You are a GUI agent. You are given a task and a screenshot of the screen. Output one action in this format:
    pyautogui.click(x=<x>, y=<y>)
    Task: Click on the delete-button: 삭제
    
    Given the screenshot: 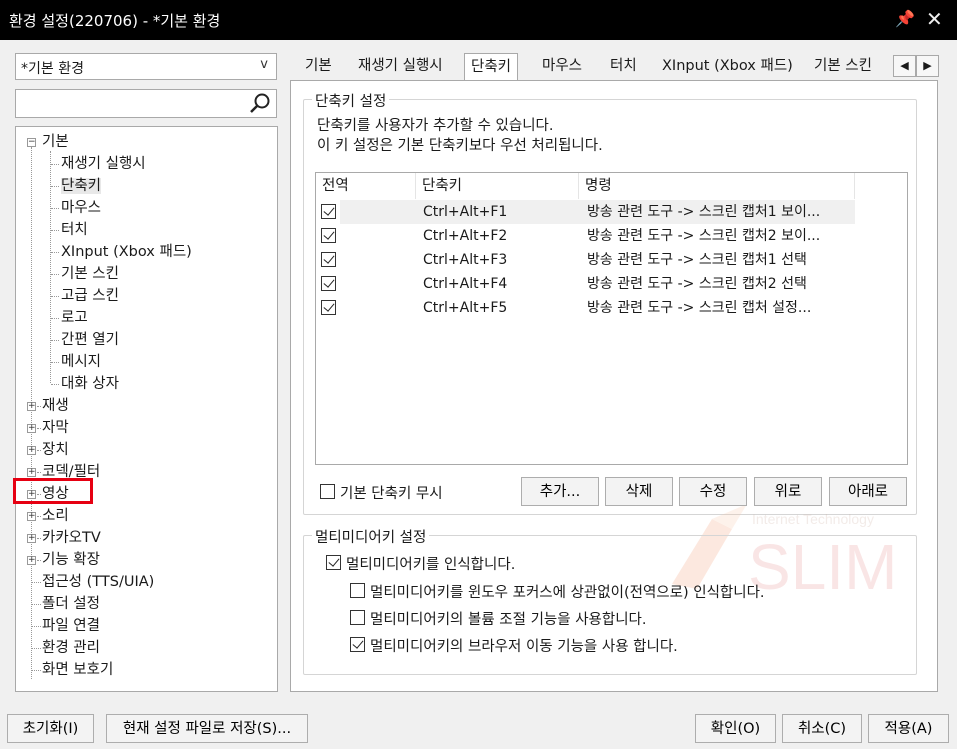 What is the action you would take?
    pyautogui.click(x=639, y=491)
    